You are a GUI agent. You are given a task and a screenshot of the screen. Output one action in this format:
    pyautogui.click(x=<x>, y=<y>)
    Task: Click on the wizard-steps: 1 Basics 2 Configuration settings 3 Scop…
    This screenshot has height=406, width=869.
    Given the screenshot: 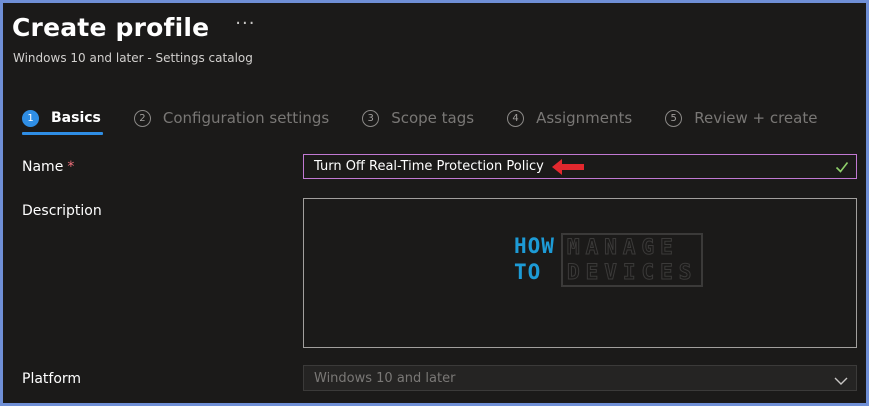 What is the action you would take?
    pyautogui.click(x=436, y=122)
    